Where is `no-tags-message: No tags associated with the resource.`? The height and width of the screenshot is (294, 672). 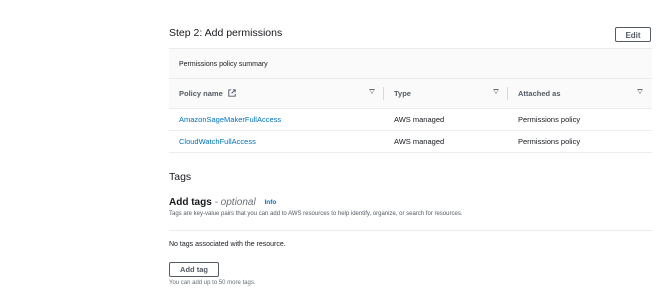
no-tags-message: No tags associated with the resource. is located at coordinates (227, 244).